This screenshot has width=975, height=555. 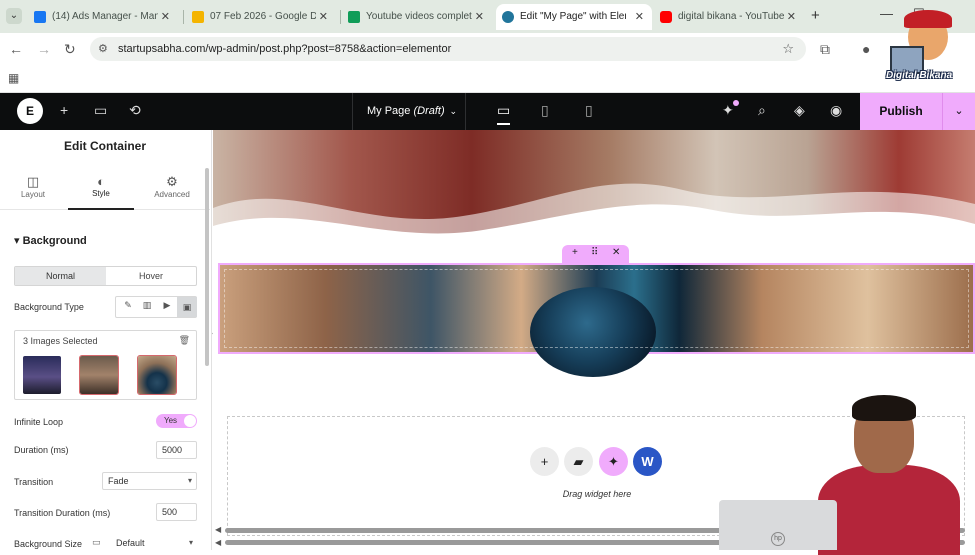 I want to click on page-name-dropdown: My Page (Draft) ⌄, so click(x=409, y=111).